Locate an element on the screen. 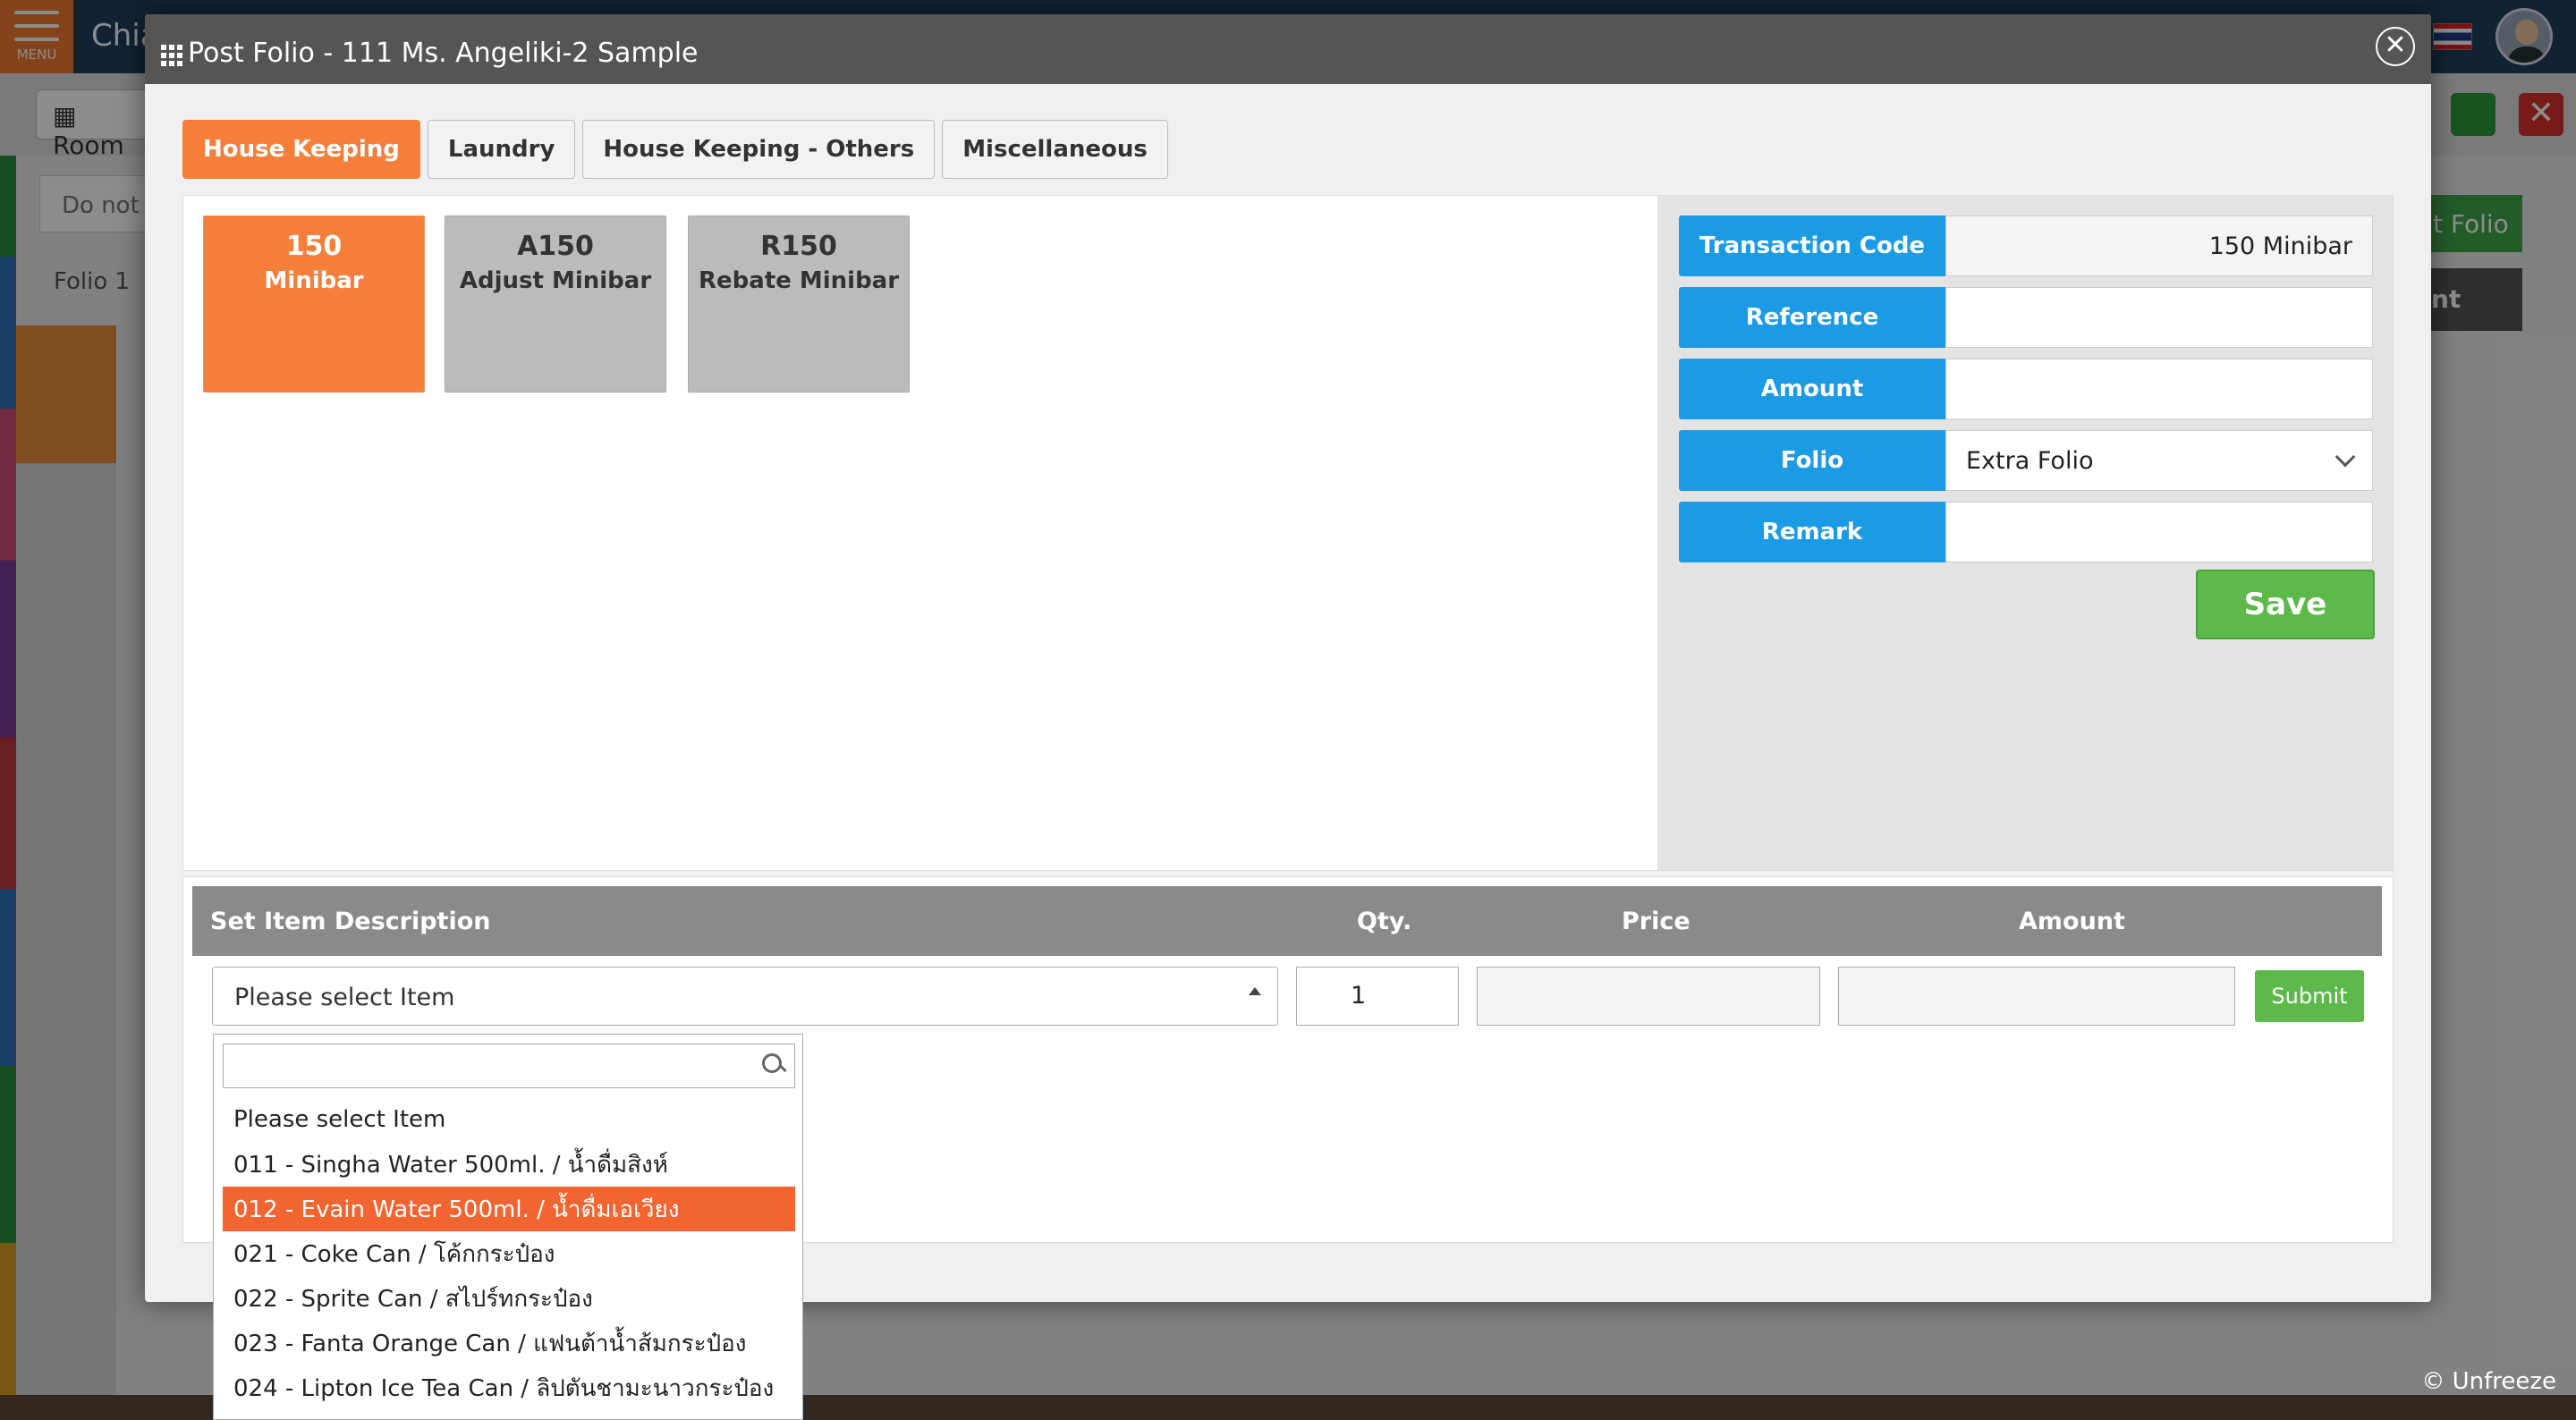  transaction-code-label: Transaction Code is located at coordinates (1812, 246).